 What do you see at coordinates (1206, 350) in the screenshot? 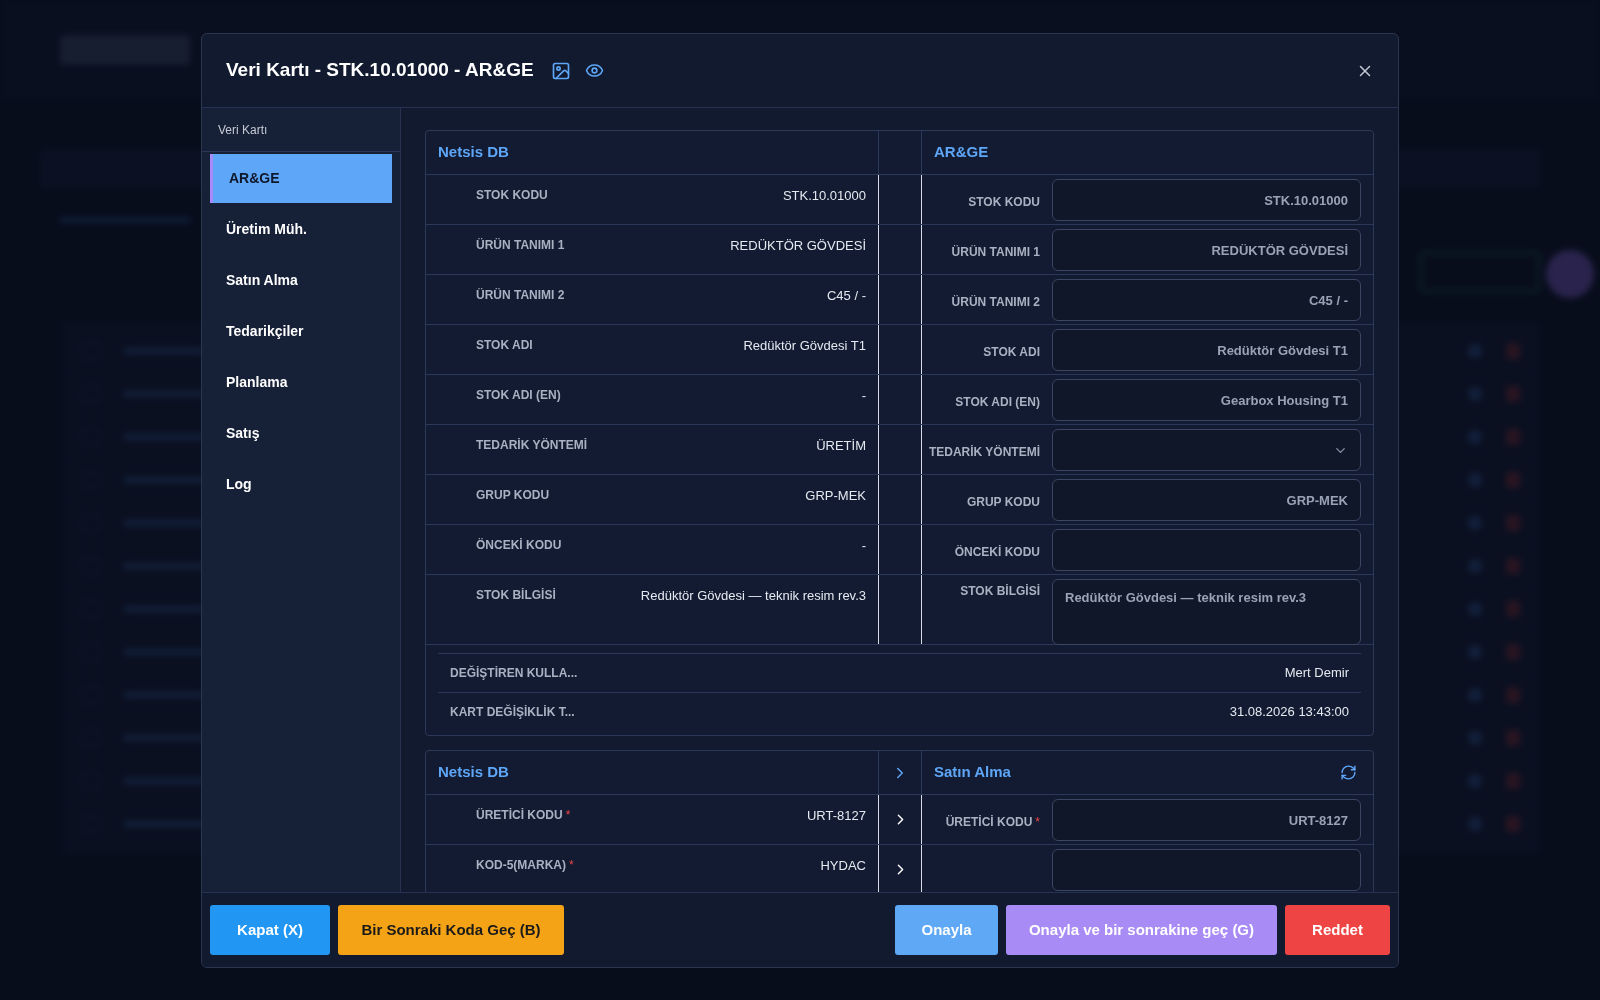
I see `input-field: Redüktör Gövdesi T1` at bounding box center [1206, 350].